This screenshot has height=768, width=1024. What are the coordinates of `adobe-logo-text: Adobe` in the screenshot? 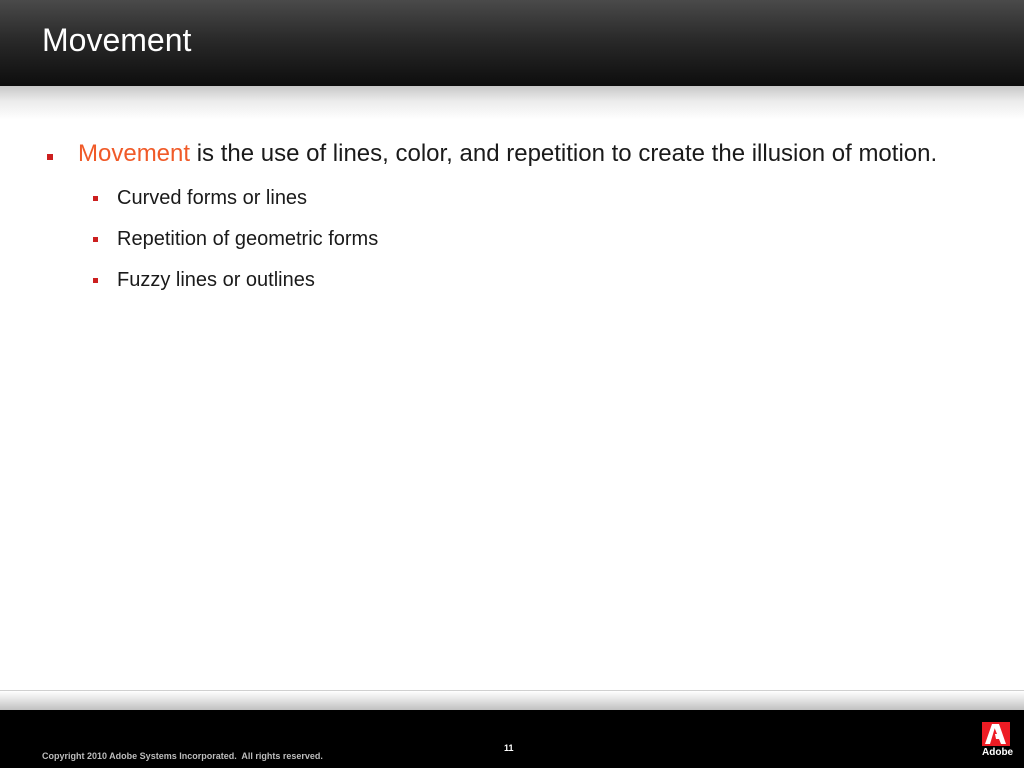 It's located at (998, 752).